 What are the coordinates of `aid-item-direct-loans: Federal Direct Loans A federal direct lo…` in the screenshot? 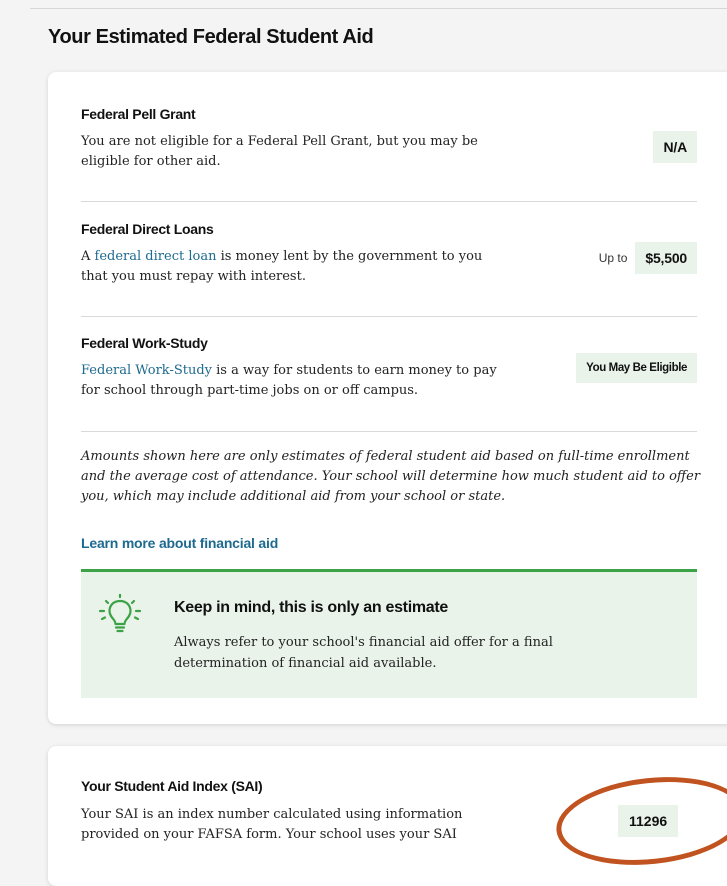 It's located at (389, 254).